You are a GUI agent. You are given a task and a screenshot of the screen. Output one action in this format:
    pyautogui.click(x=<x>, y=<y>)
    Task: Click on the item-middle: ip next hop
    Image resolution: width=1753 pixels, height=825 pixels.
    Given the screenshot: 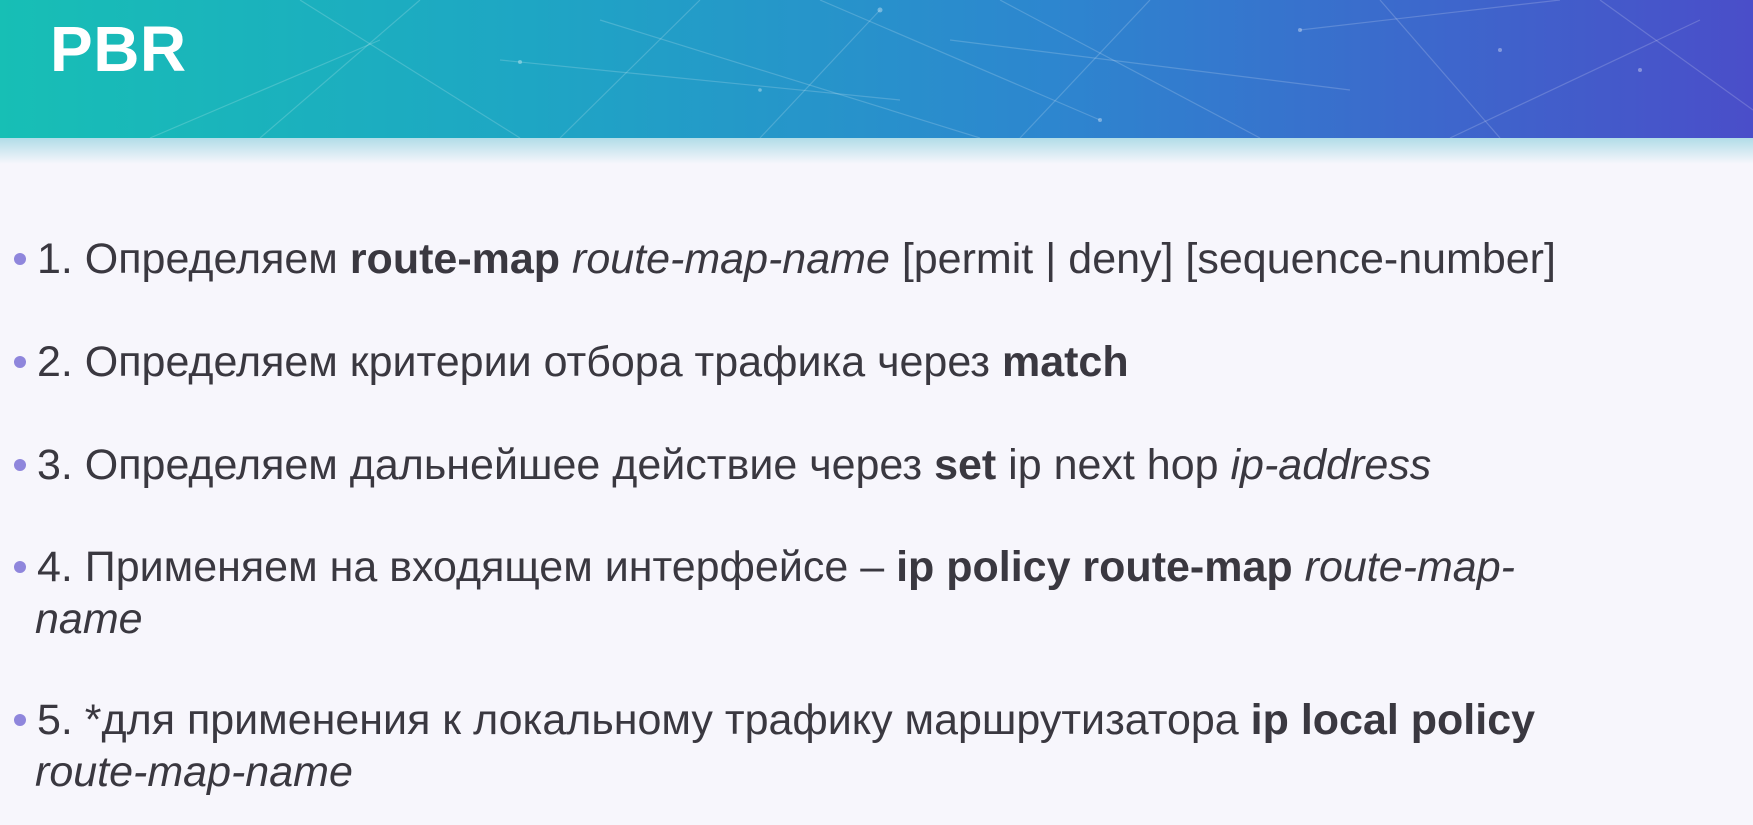 What is the action you would take?
    pyautogui.click(x=1113, y=465)
    